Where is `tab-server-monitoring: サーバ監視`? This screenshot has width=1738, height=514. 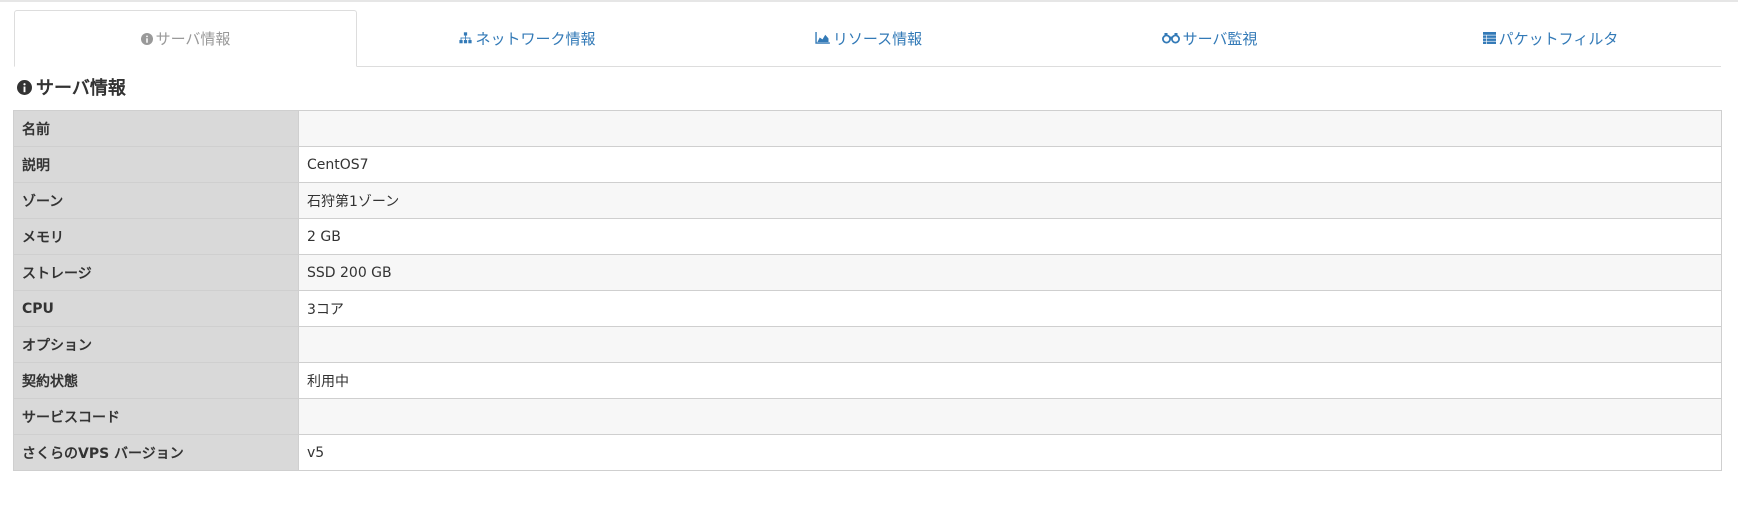 tab-server-monitoring: サーバ監視 is located at coordinates (1209, 38).